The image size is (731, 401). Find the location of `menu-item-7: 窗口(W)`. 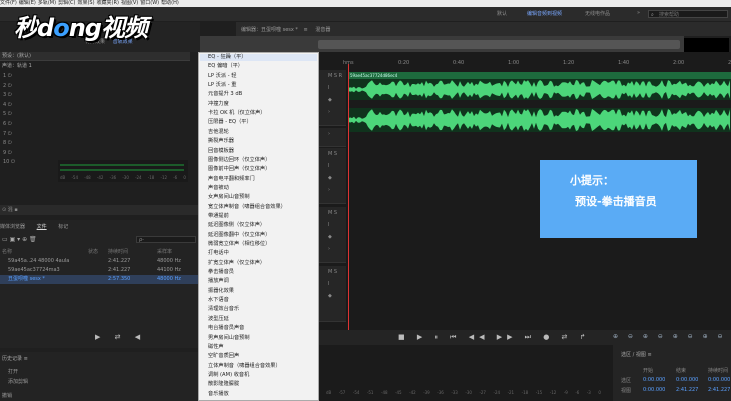

menu-item-7: 窗口(W) is located at coordinates (149, 3).